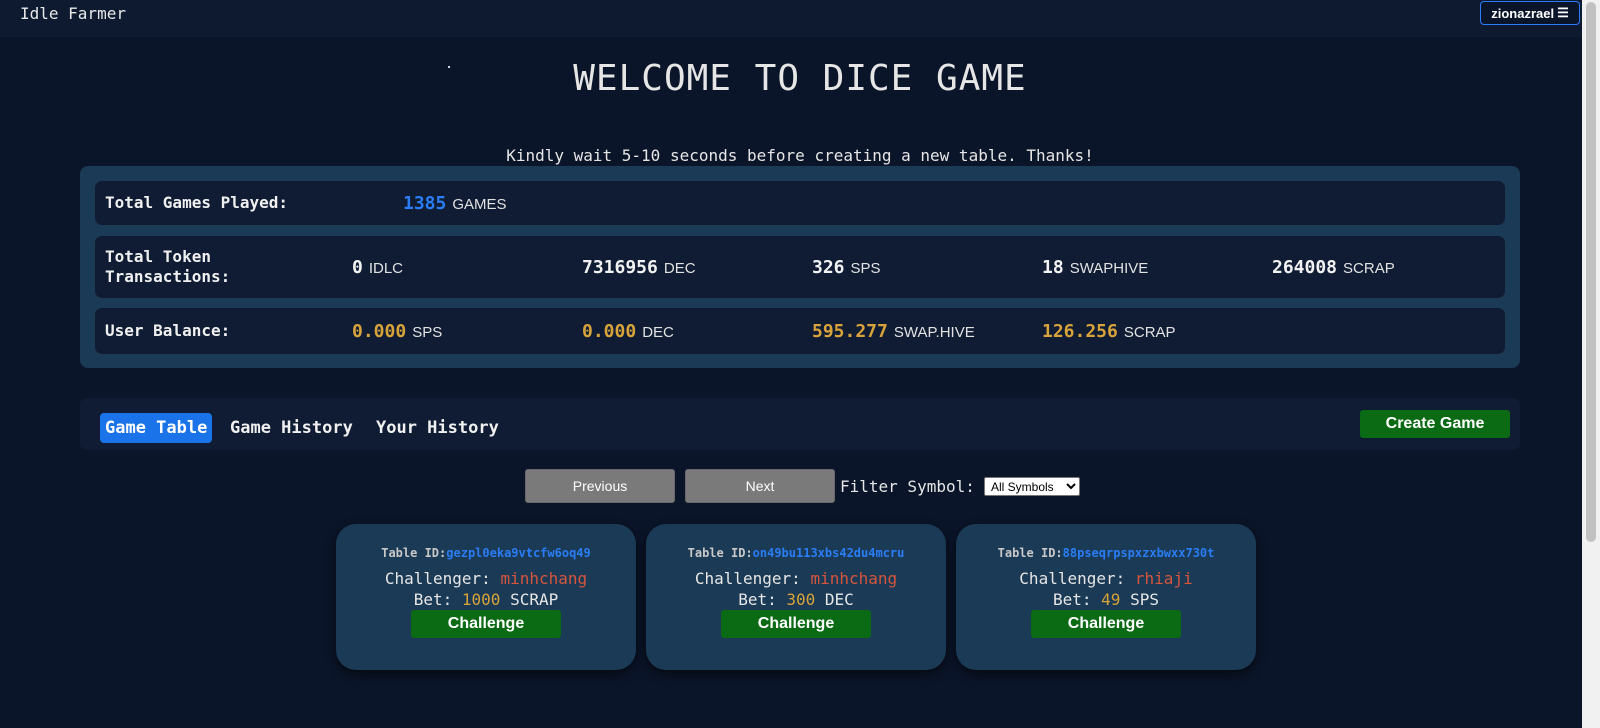 The height and width of the screenshot is (728, 1600). Describe the element at coordinates (73, 13) in the screenshot. I see `brand-title: Idle Farmer` at that location.